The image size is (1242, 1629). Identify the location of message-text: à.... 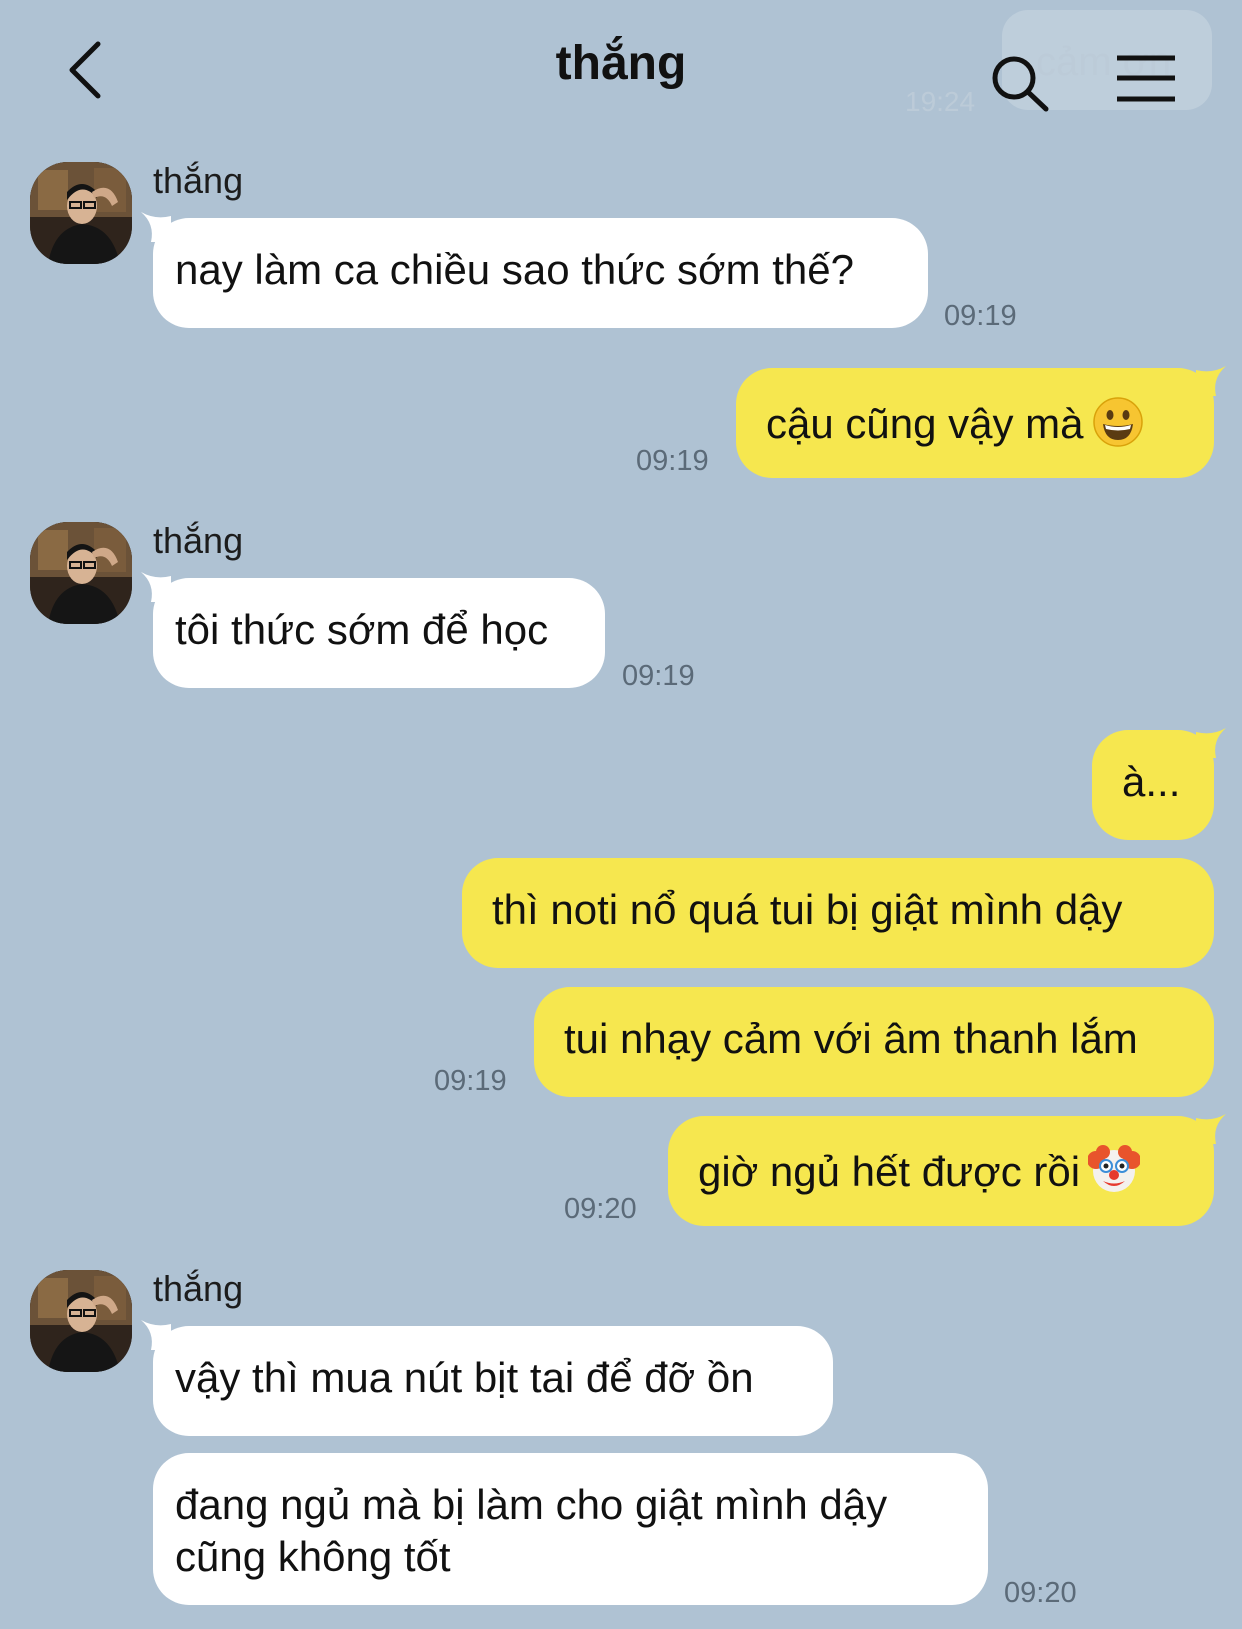
(1151, 781).